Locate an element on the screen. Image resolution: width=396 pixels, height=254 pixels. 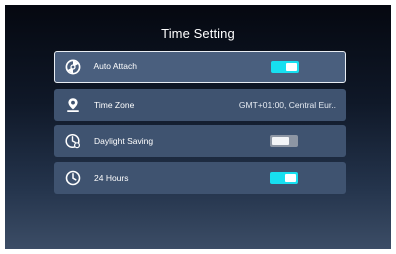
setting-row-auto-attach: Auto Attach is located at coordinates (200, 67).